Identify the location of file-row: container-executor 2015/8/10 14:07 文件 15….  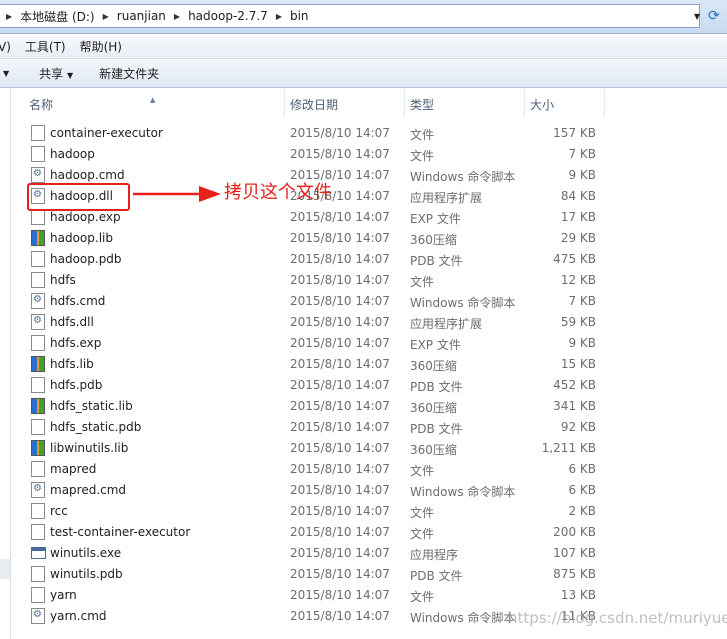
(374, 133).